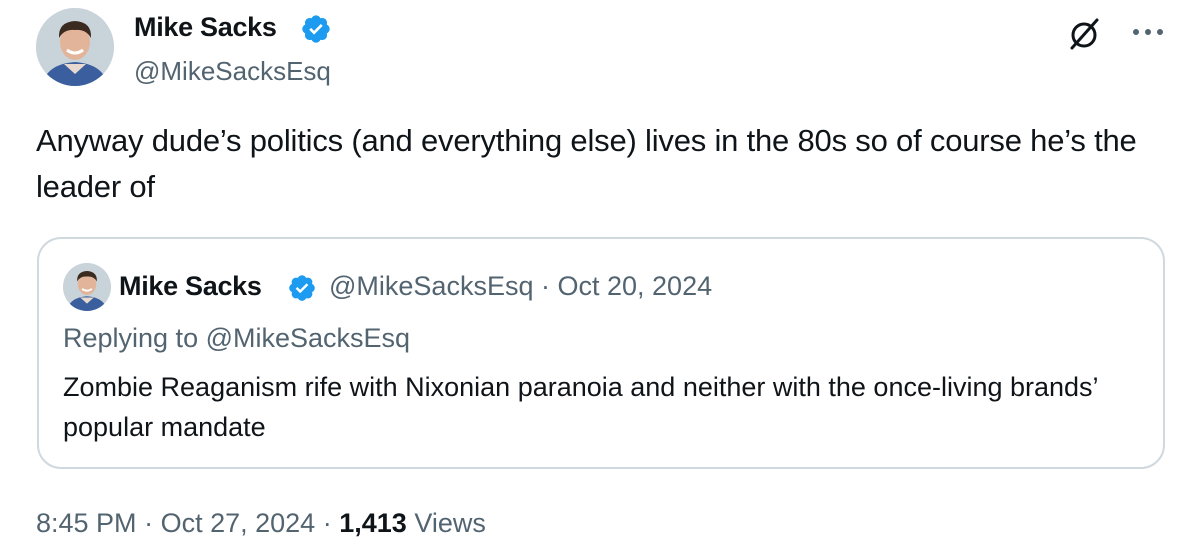 The height and width of the screenshot is (558, 1194). Describe the element at coordinates (205, 27) in the screenshot. I see `author-name: Mike Sacks` at that location.